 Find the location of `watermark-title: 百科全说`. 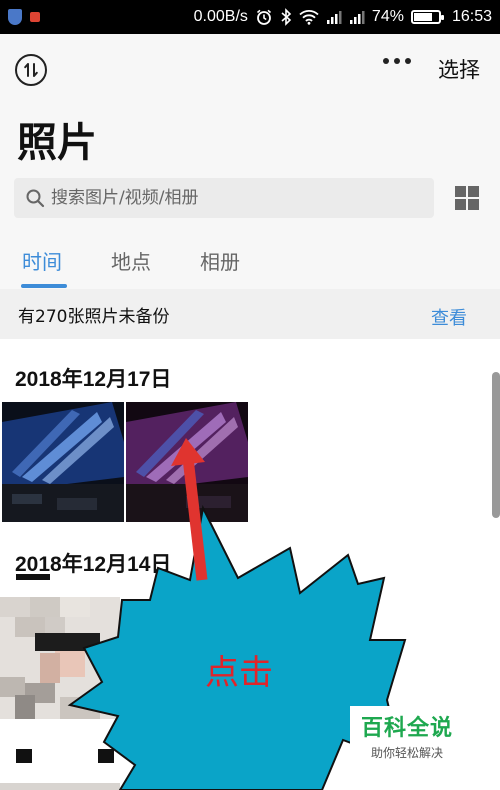

watermark-title: 百科全说 is located at coordinates (406, 728).